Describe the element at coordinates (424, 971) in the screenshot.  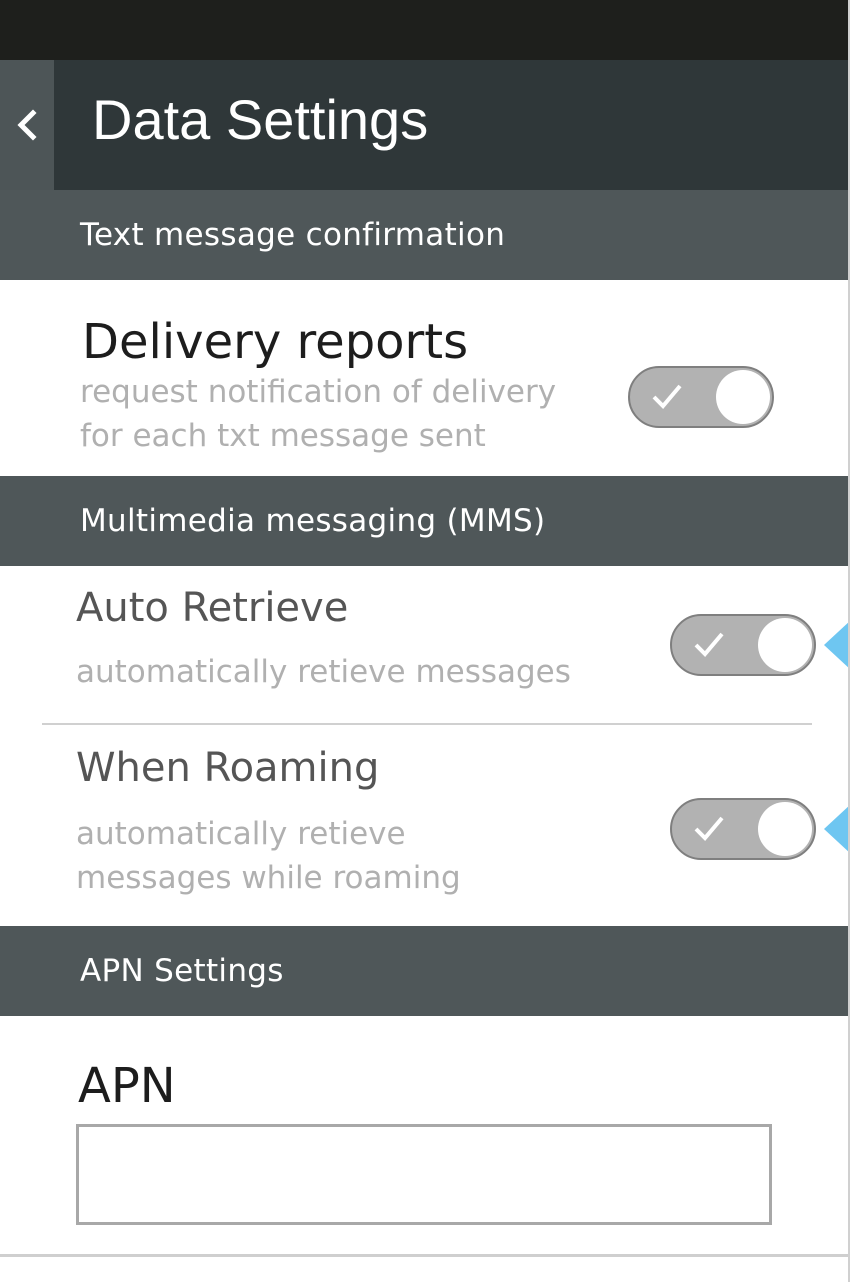
I see `section-header-apn: APN Settings` at that location.